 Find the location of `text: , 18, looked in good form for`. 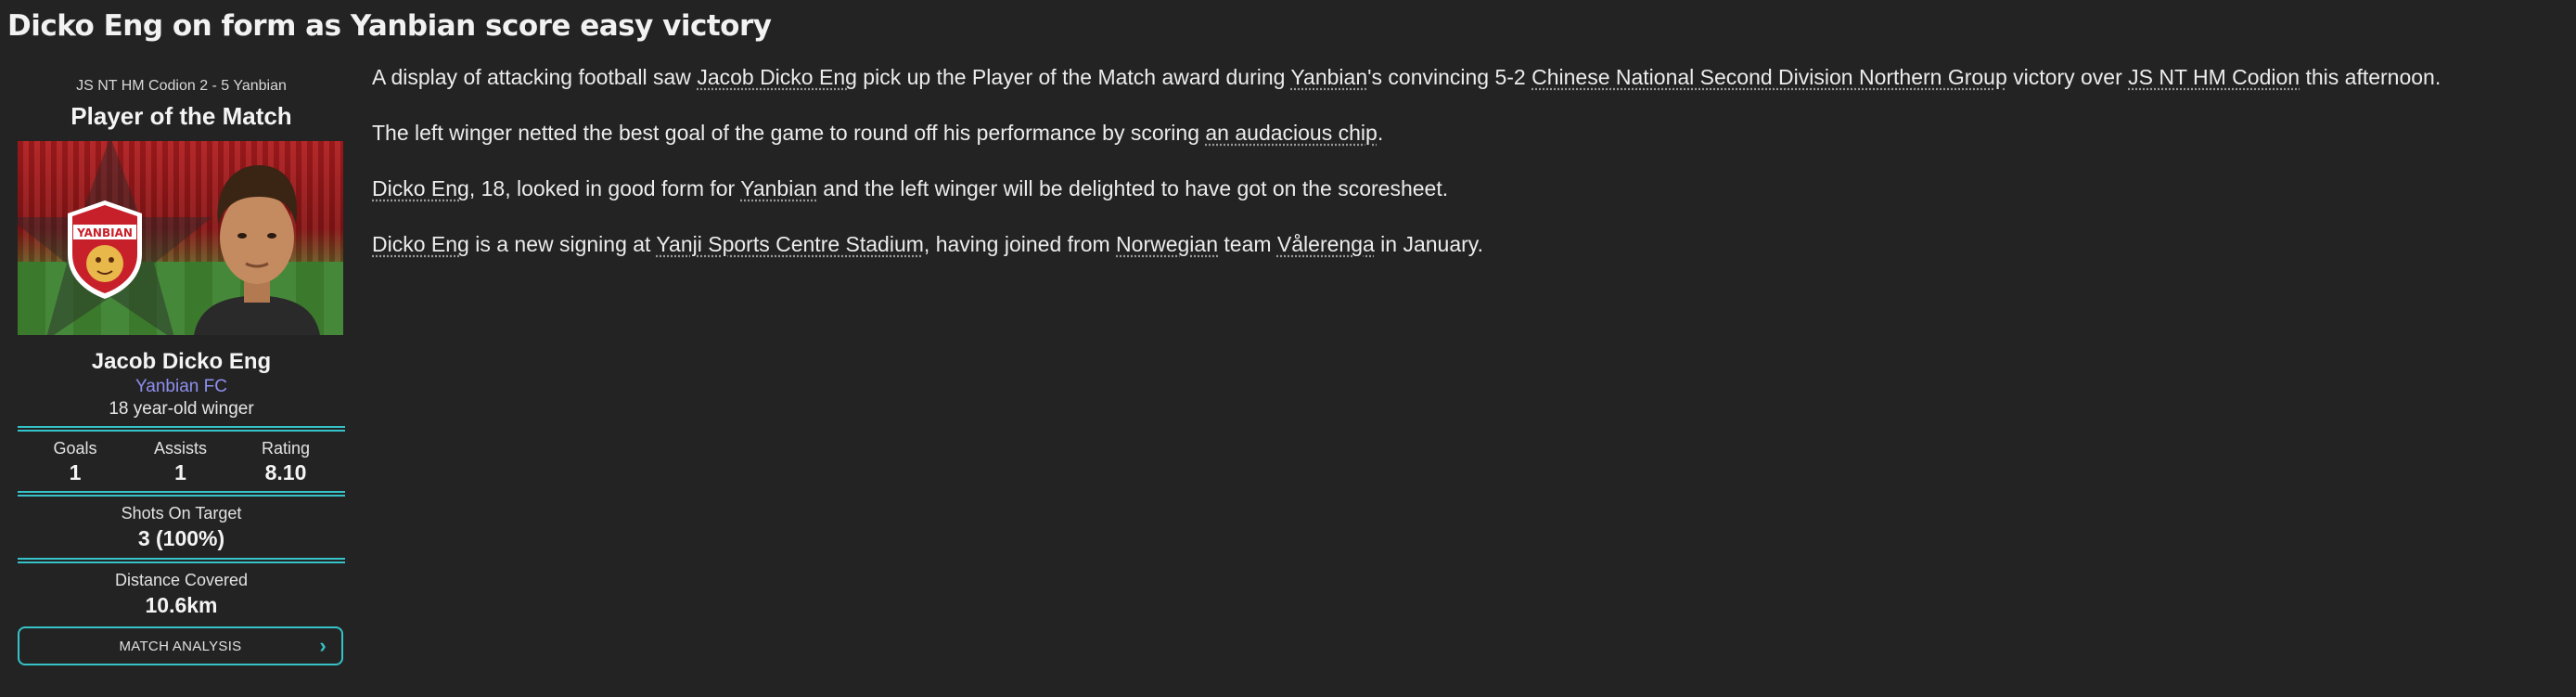

text: , 18, looked in good form for is located at coordinates (604, 188).